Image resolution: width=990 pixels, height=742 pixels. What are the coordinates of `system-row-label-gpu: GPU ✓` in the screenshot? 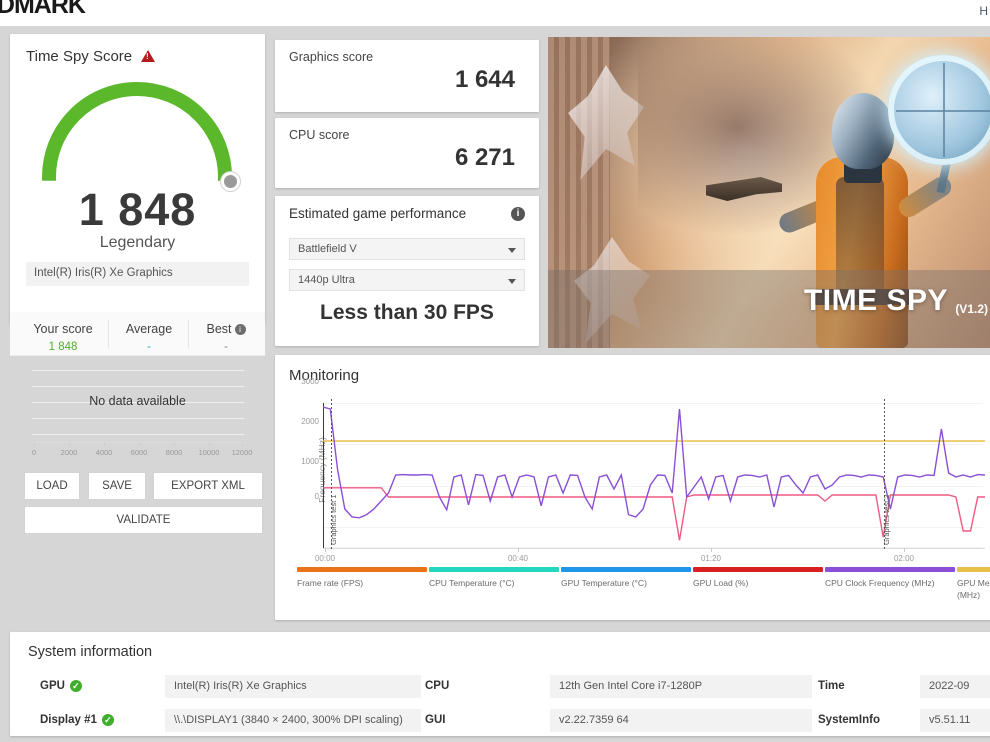 It's located at (61, 686).